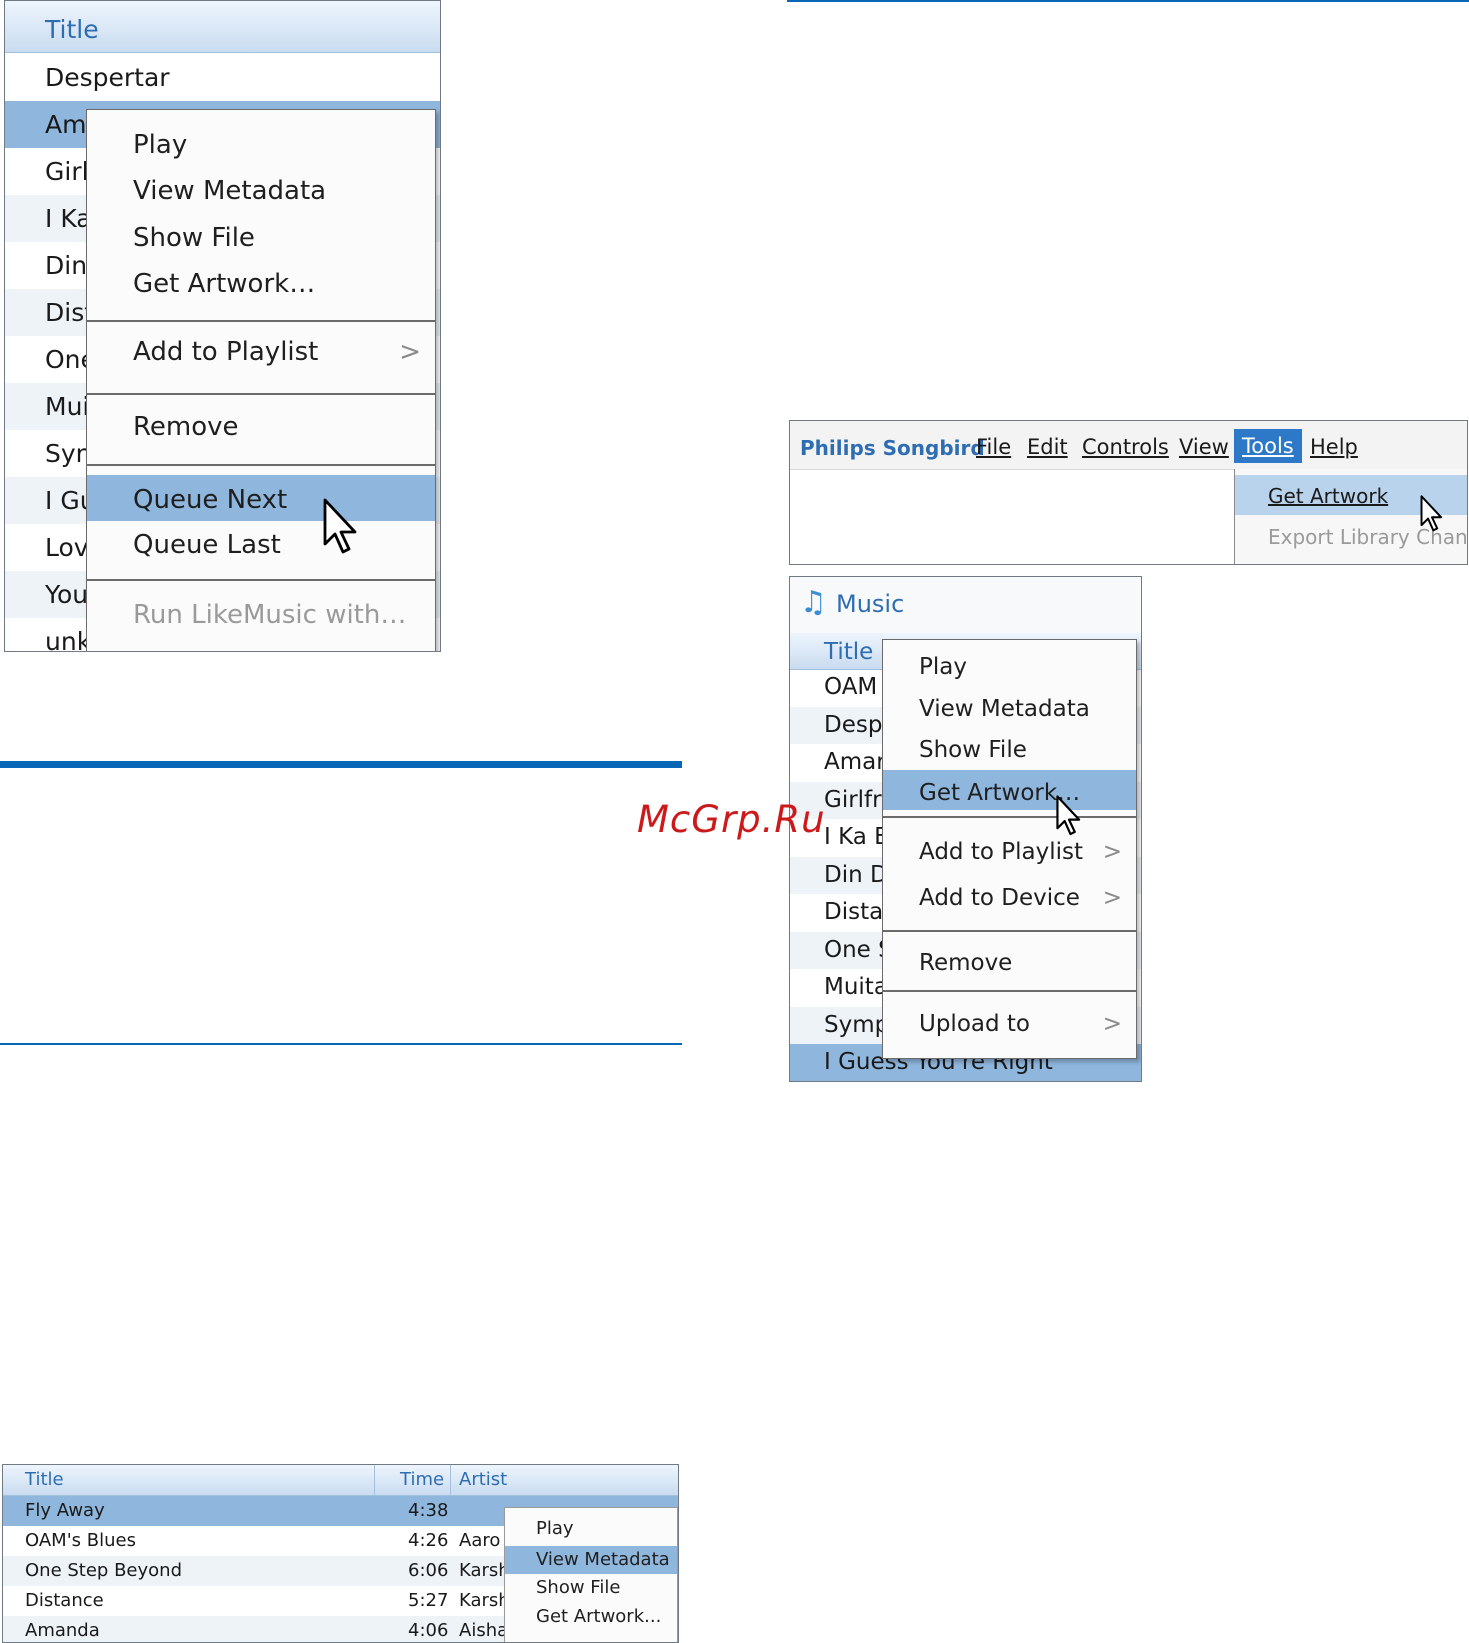  Describe the element at coordinates (428, 1510) in the screenshot. I see `cell-time: 4:38` at that location.